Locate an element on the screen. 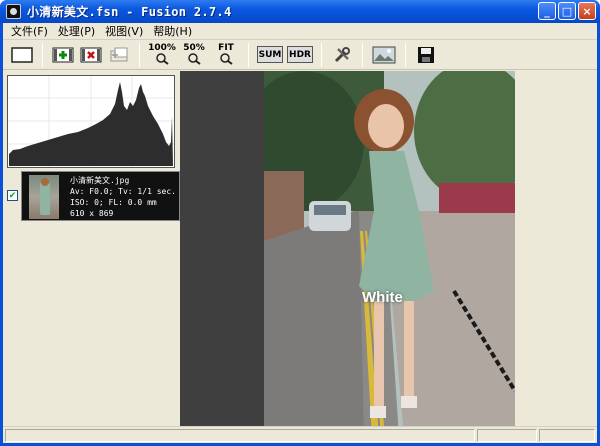  hdr-label: HDR is located at coordinates (300, 54).